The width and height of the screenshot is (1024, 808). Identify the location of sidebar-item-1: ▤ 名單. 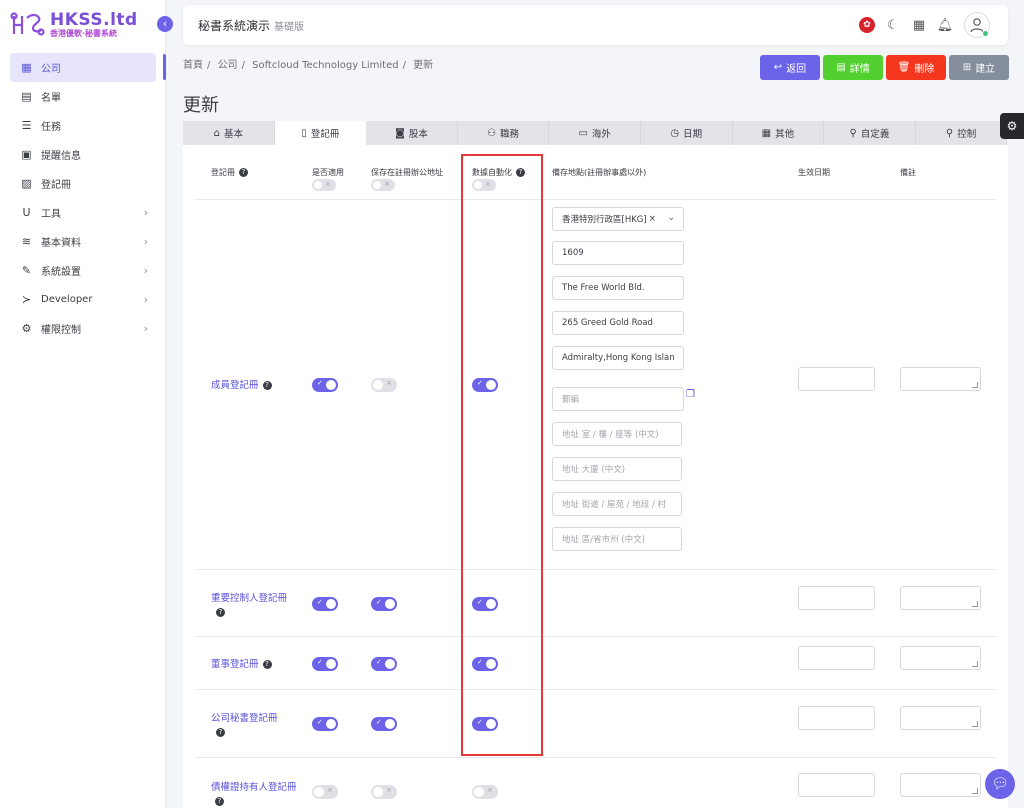
(83, 96).